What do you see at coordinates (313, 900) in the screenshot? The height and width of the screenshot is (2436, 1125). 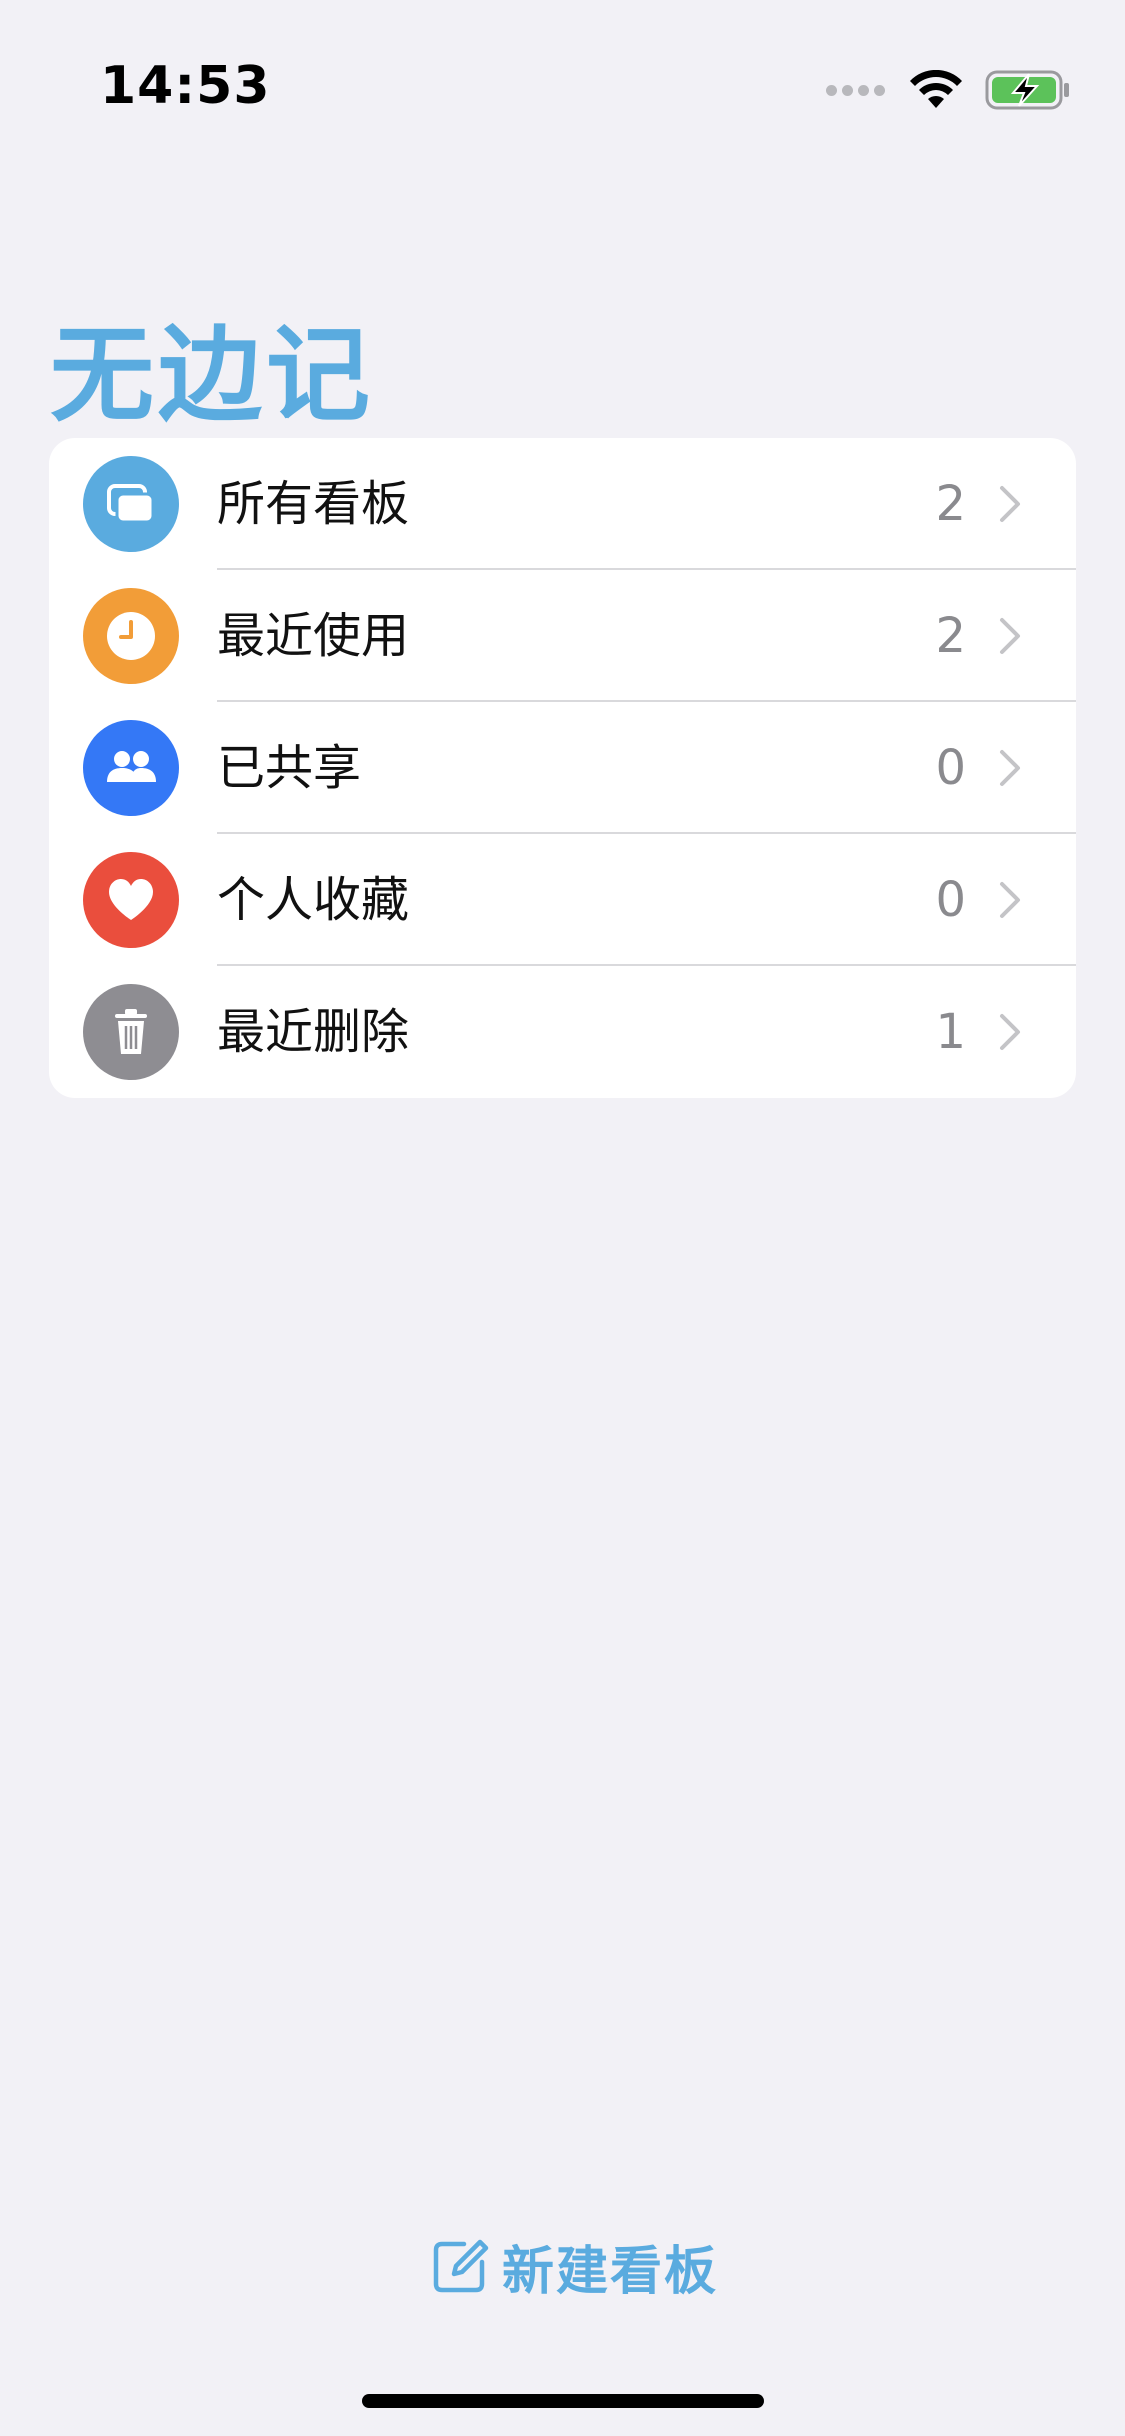 I see `list-item-label: 个人收藏` at bounding box center [313, 900].